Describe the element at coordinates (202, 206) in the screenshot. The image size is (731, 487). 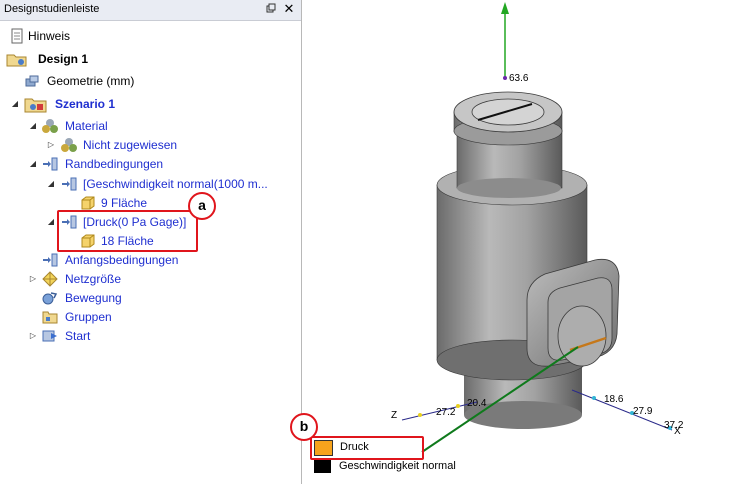
I see `callout-a: a` at that location.